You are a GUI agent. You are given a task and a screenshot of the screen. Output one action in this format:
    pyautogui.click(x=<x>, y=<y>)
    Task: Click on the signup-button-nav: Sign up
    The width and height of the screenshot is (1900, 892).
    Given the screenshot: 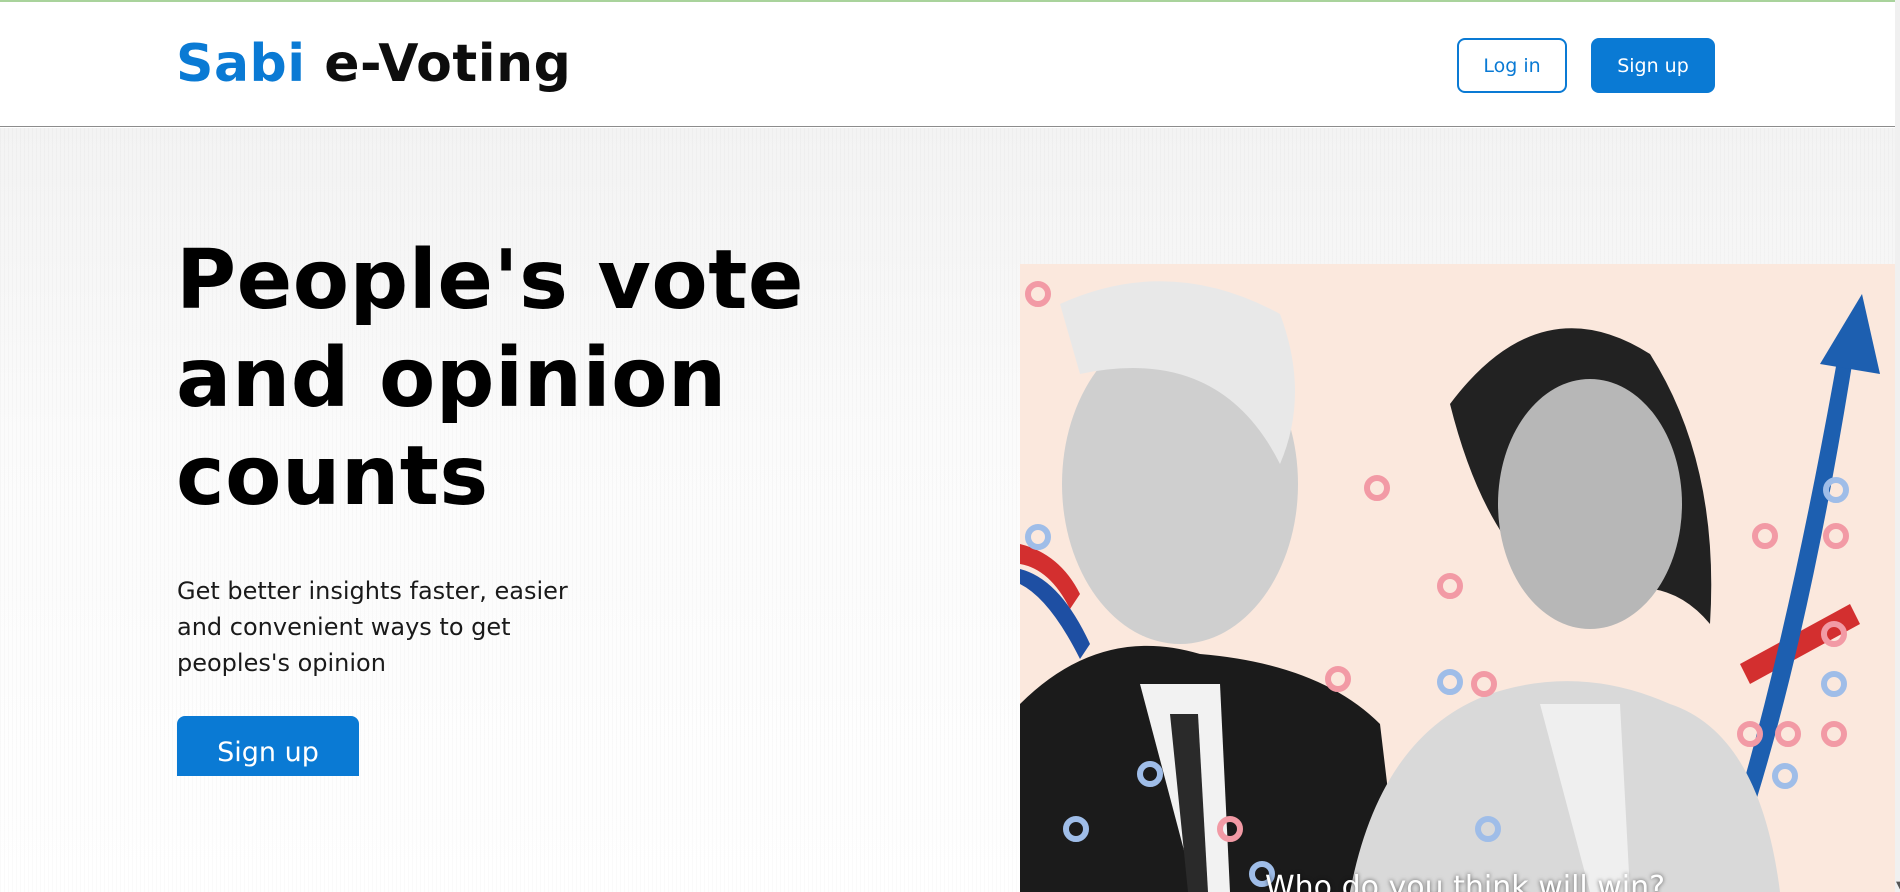 What is the action you would take?
    pyautogui.click(x=1653, y=65)
    